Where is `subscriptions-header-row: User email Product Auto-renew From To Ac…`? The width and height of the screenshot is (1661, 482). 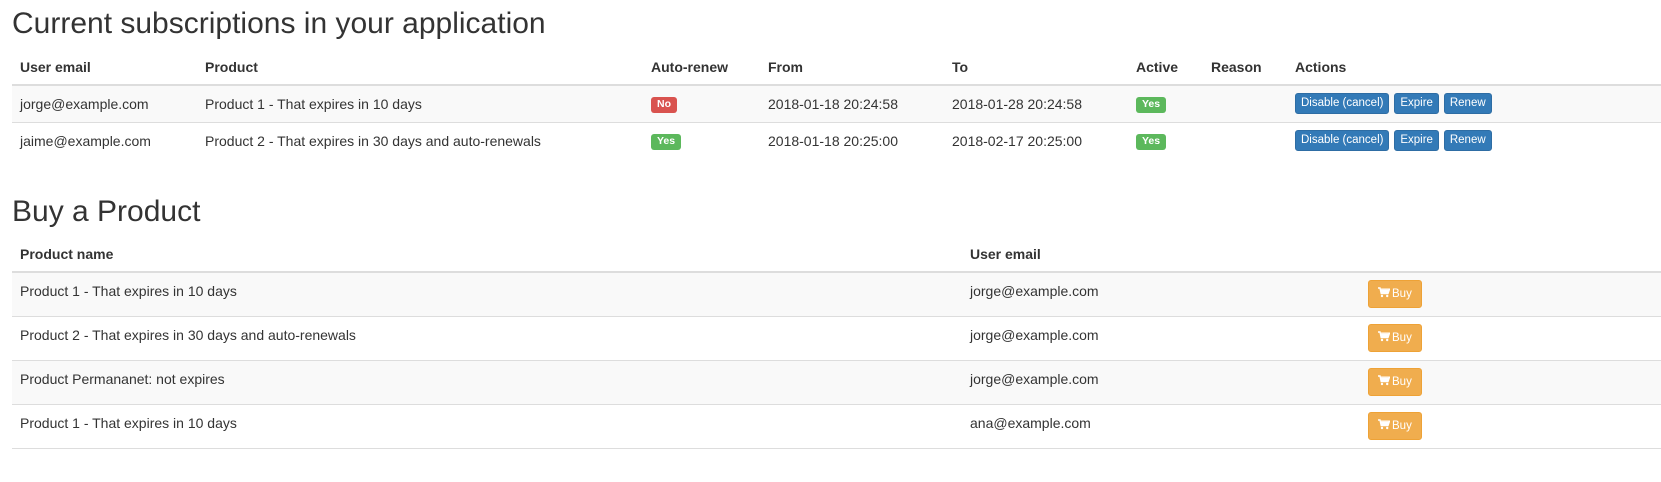 subscriptions-header-row: User email Product Auto-renew From To Ac… is located at coordinates (836, 67).